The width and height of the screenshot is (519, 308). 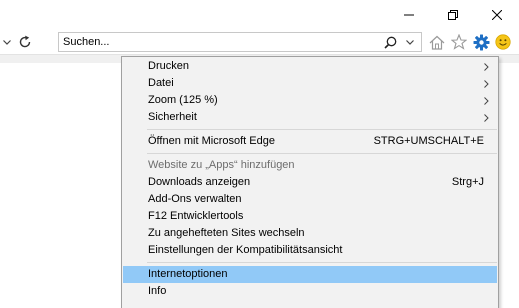 What do you see at coordinates (211, 141) in the screenshot?
I see `menu-item-label: Öffnen mit Microsoft Edge` at bounding box center [211, 141].